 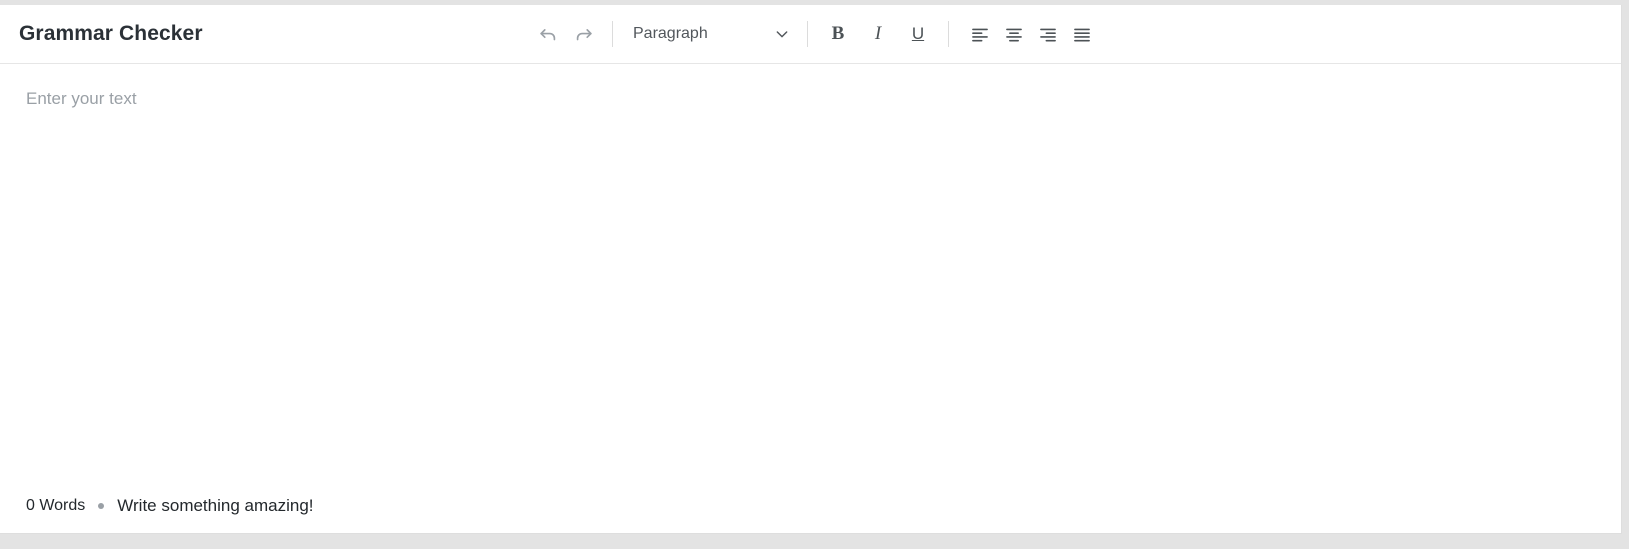 What do you see at coordinates (215, 505) in the screenshot?
I see `status-message: Write something amazing!` at bounding box center [215, 505].